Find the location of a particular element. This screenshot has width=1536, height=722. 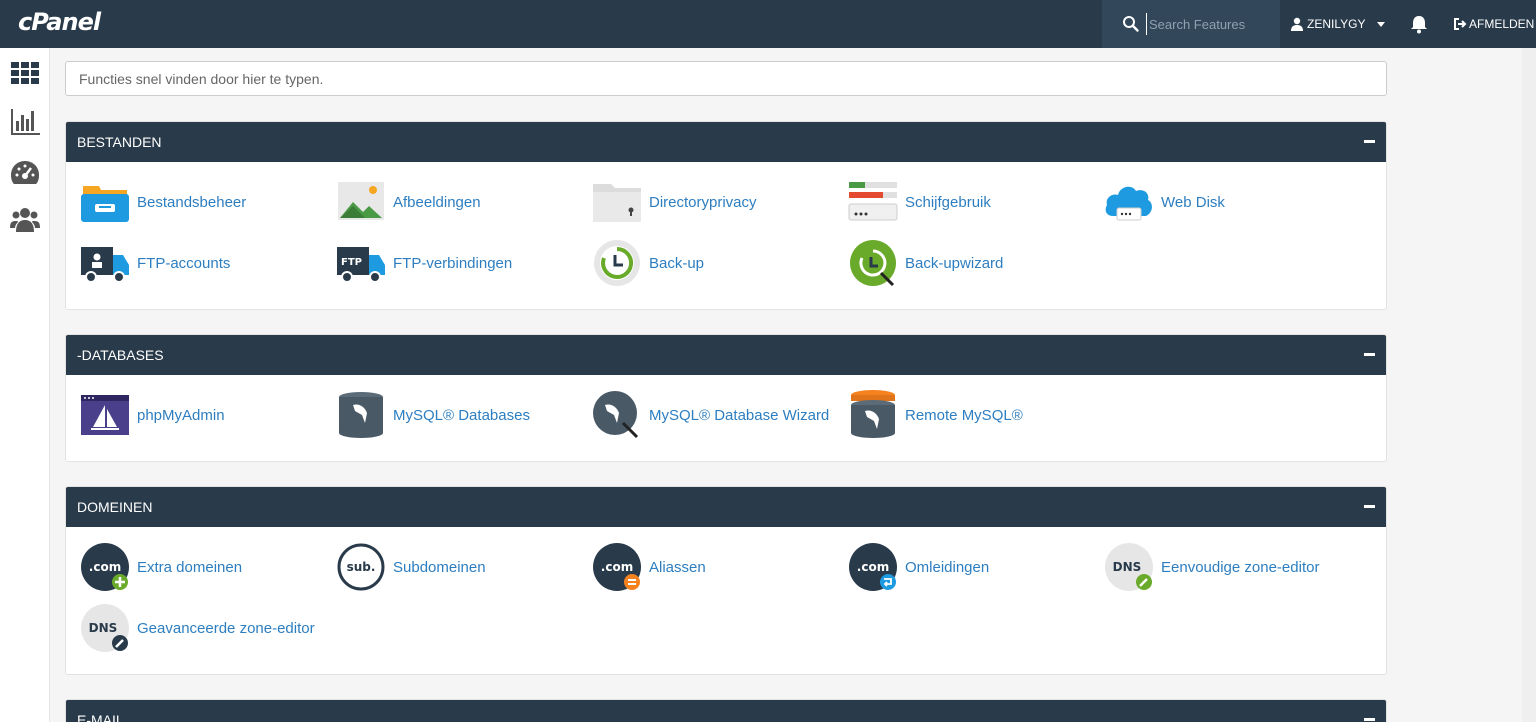

item-label: FTP-verbindingen is located at coordinates (453, 263).